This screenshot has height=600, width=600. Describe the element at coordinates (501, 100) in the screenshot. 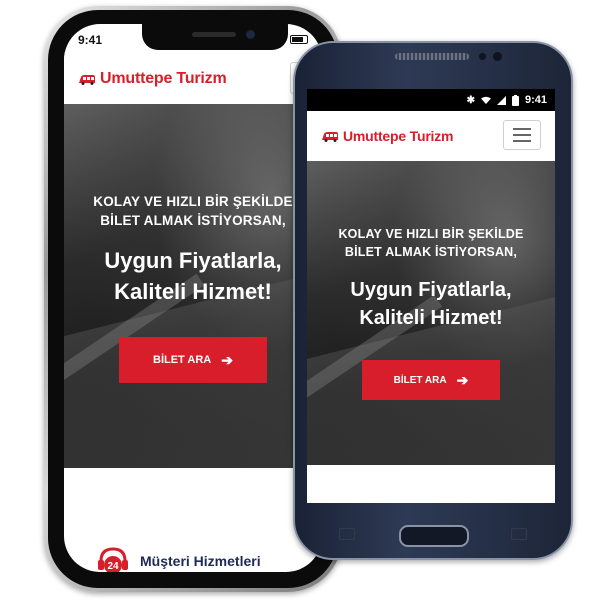

I see `signal-icon` at that location.